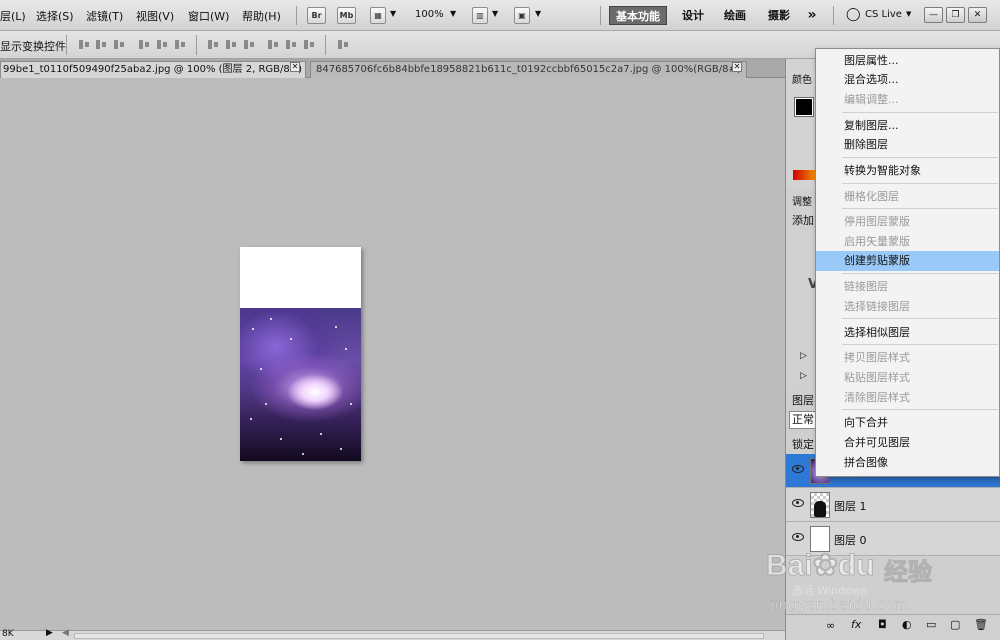 This screenshot has width=1000, height=640. I want to click on more-workspaces-icon: », so click(812, 15).